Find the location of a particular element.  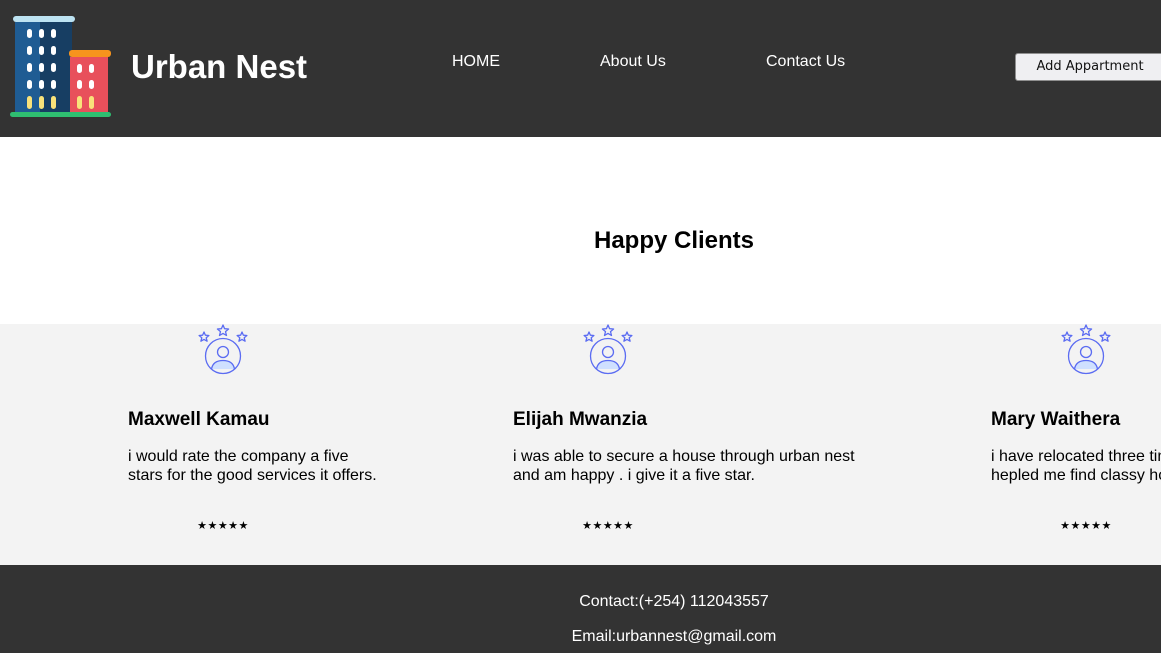

apartment-buildings-icon is located at coordinates (61, 67).